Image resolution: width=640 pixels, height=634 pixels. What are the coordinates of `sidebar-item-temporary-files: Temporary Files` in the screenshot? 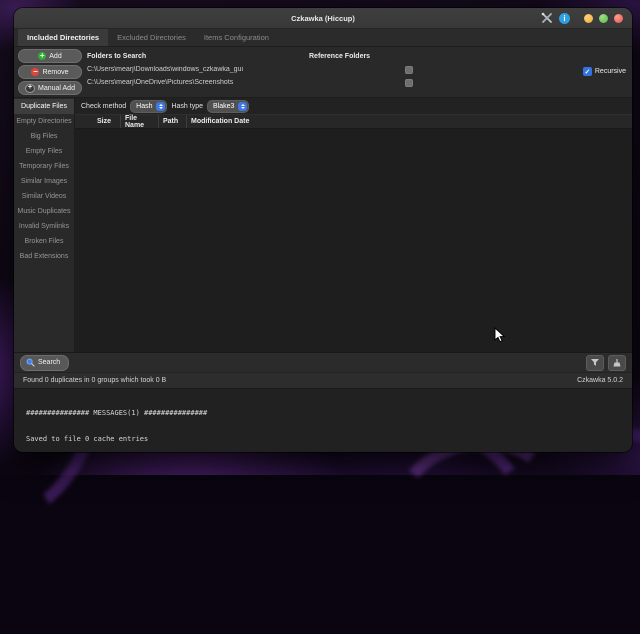 It's located at (44, 166).